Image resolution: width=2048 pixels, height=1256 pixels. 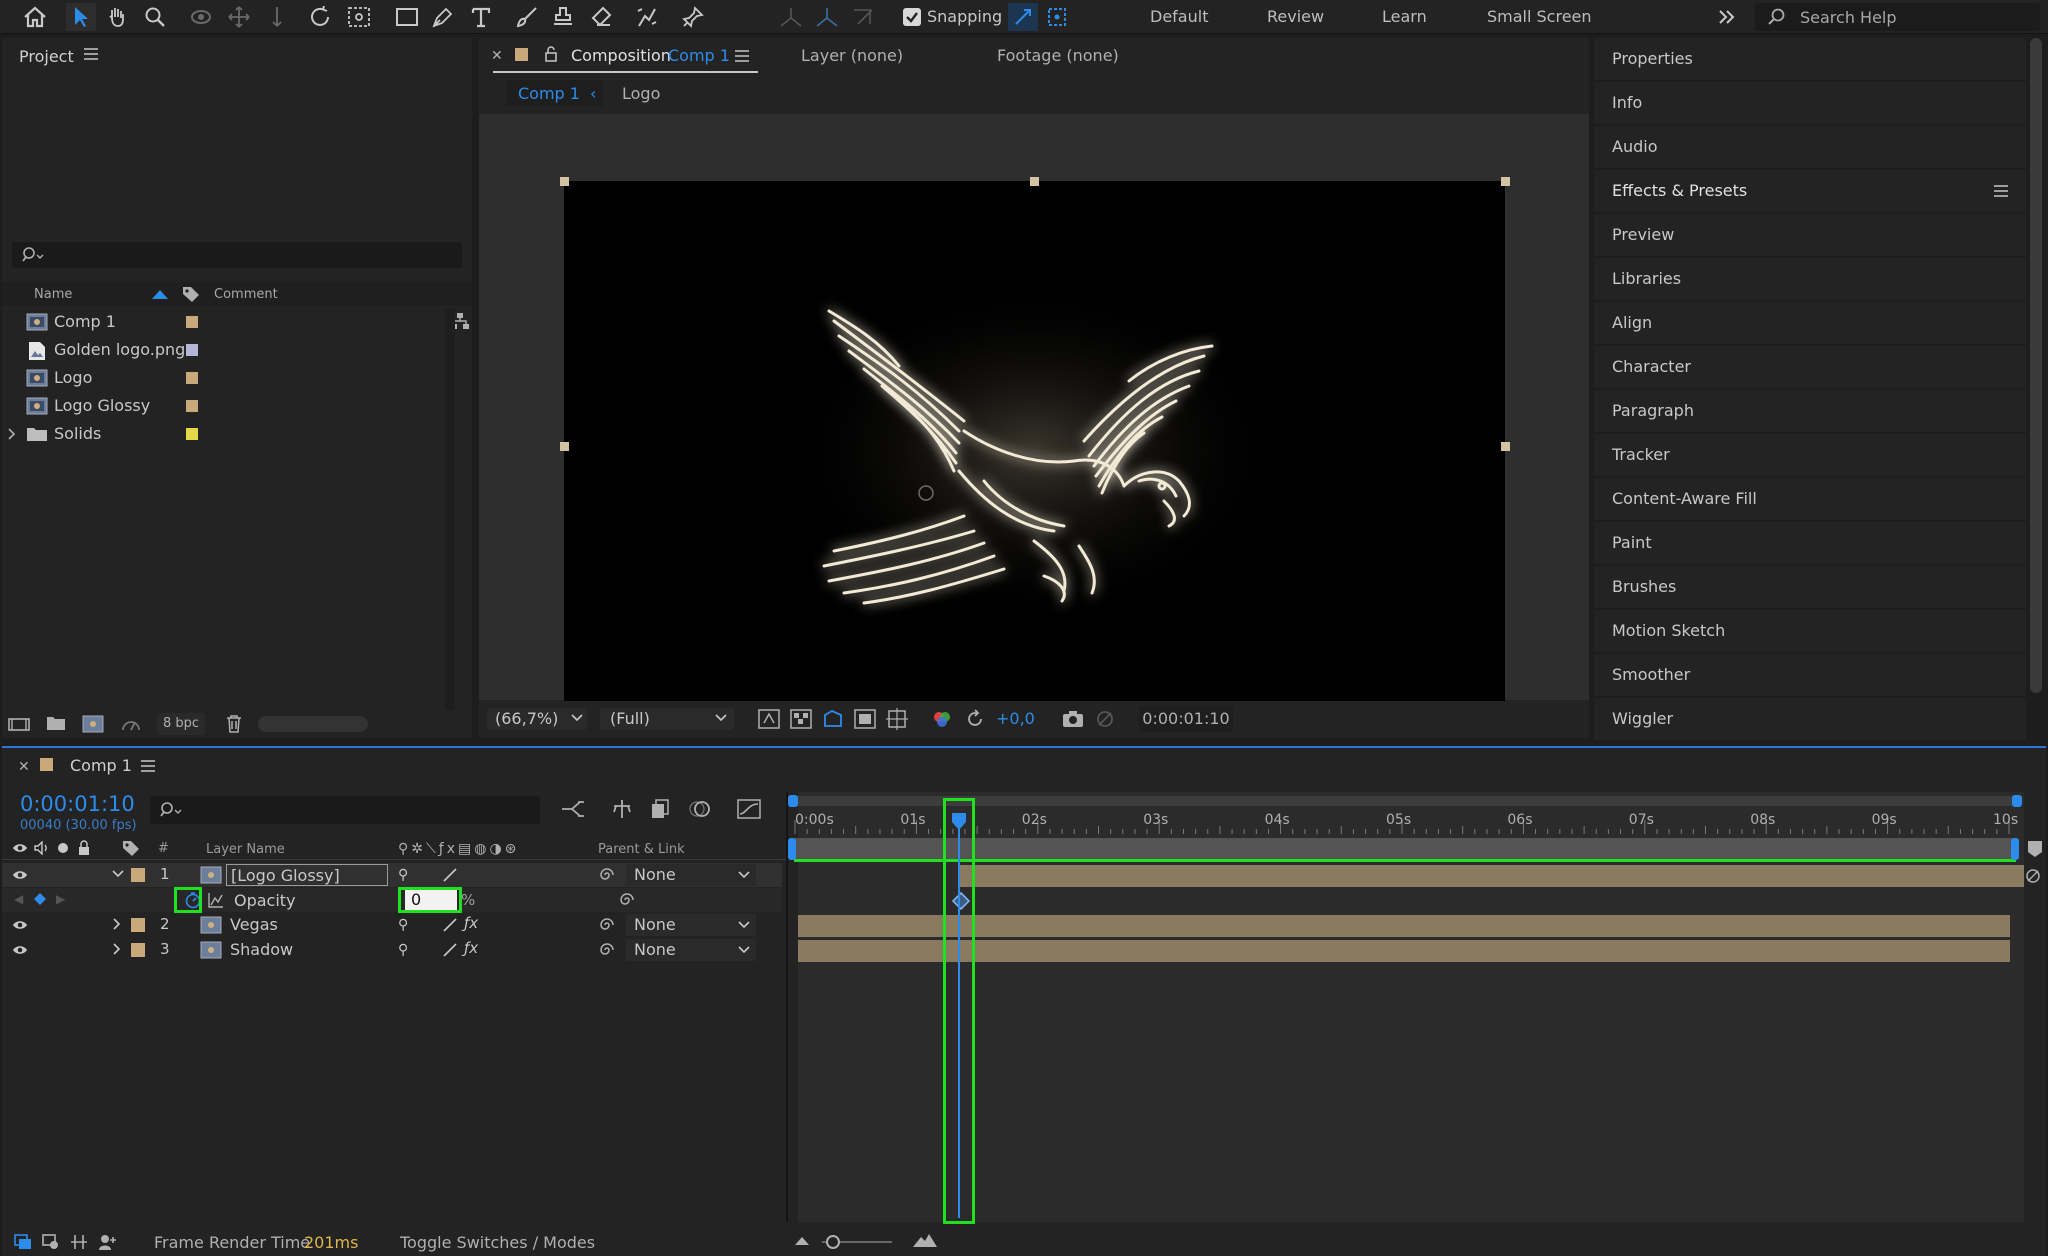 What do you see at coordinates (20, 848) in the screenshot?
I see `video-switch-icon` at bounding box center [20, 848].